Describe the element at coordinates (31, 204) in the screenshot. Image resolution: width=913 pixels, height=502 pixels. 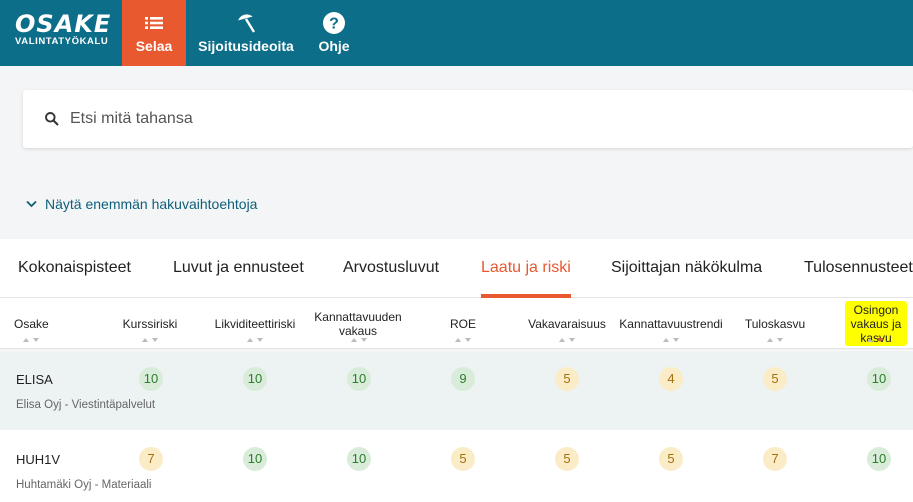
I see `chevron-down-icon` at that location.